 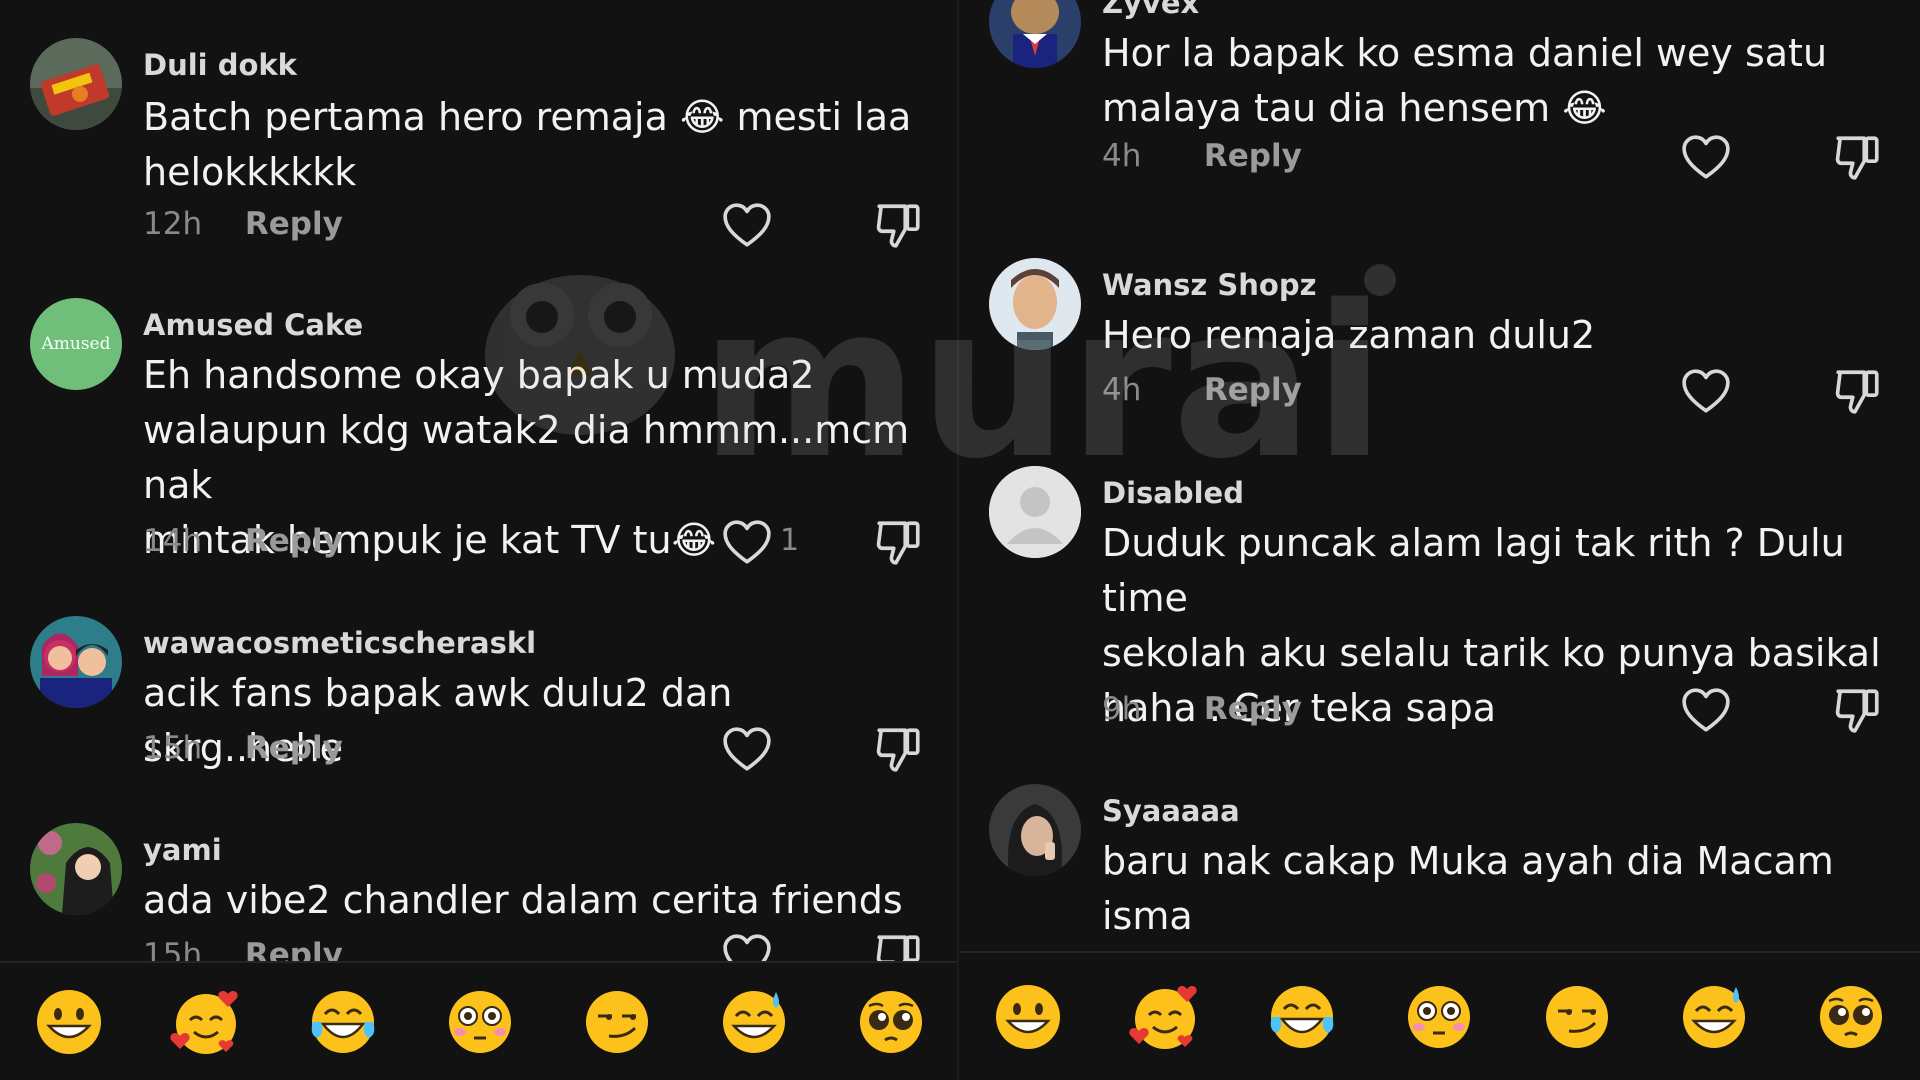 I want to click on avatar-text: Amused, so click(x=76, y=344).